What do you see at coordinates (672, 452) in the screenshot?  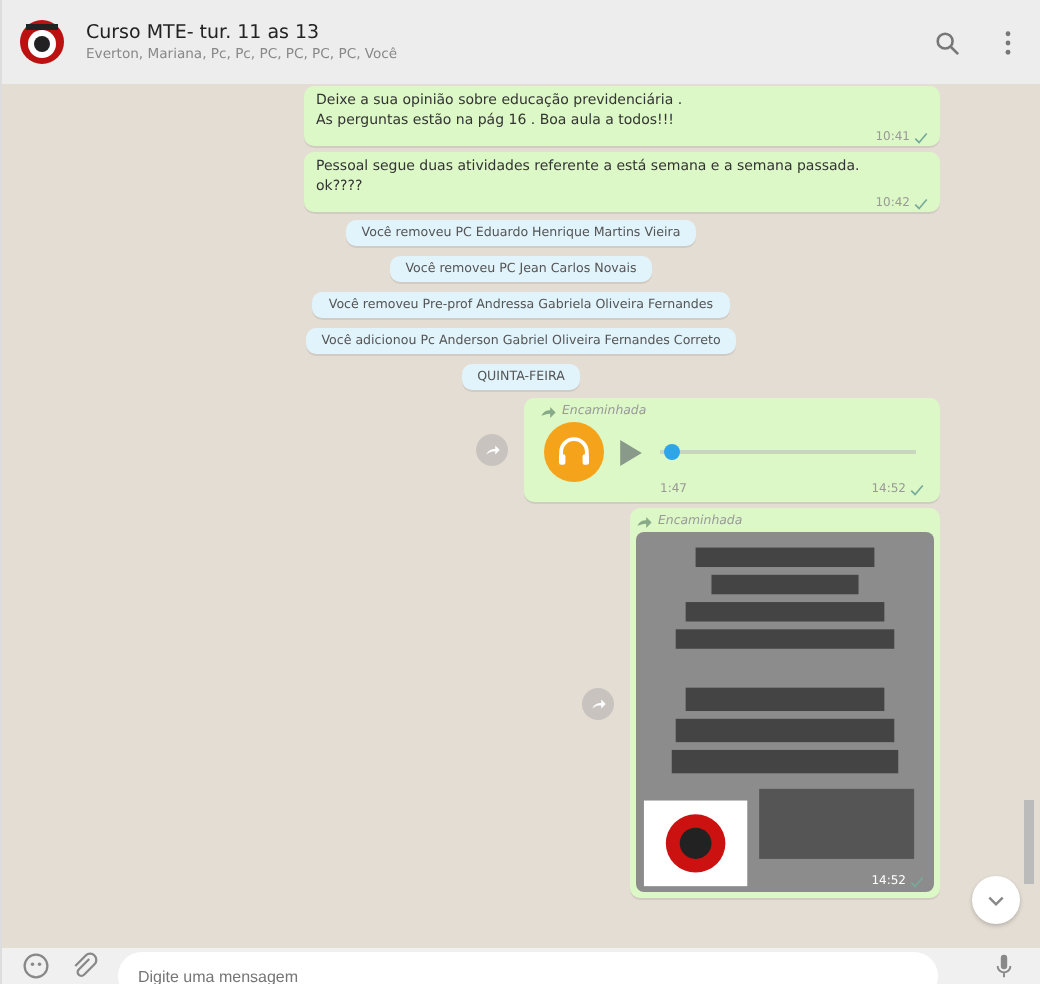 I see `audio-progress-thumb` at bounding box center [672, 452].